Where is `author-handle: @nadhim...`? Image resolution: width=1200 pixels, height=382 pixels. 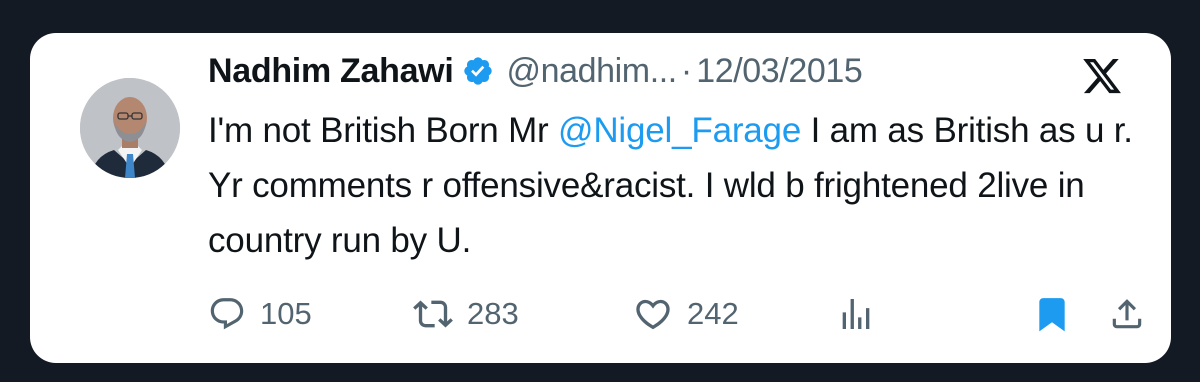 author-handle: @nadhim... is located at coordinates (591, 71).